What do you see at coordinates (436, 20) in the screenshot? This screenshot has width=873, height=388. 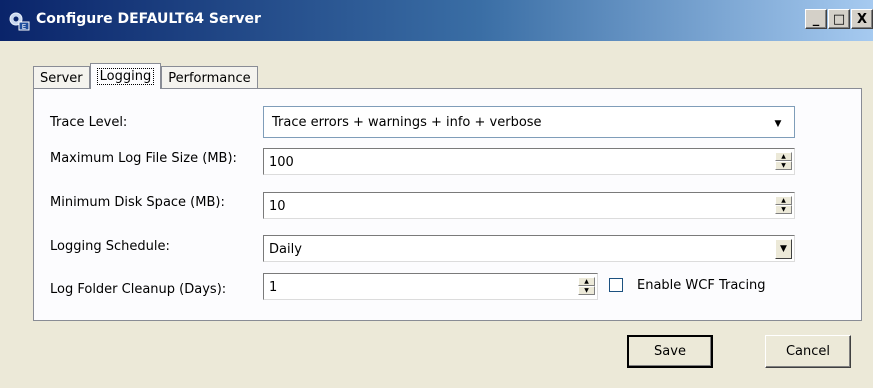 I see `title-bar: E Configure DEFAULT64 Server _ □ X` at bounding box center [436, 20].